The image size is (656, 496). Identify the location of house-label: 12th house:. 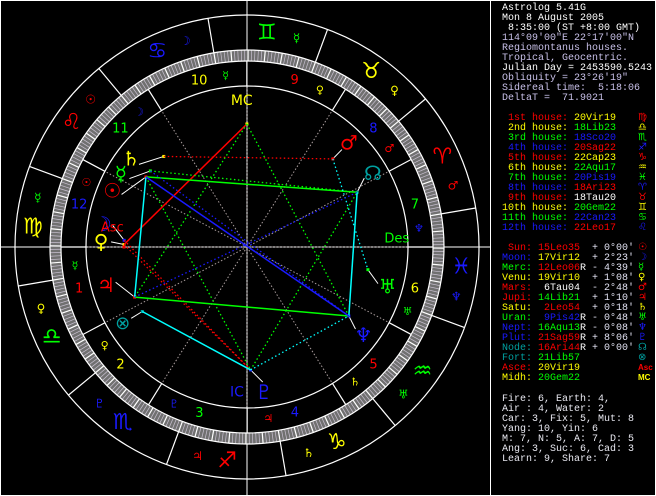
(534, 228).